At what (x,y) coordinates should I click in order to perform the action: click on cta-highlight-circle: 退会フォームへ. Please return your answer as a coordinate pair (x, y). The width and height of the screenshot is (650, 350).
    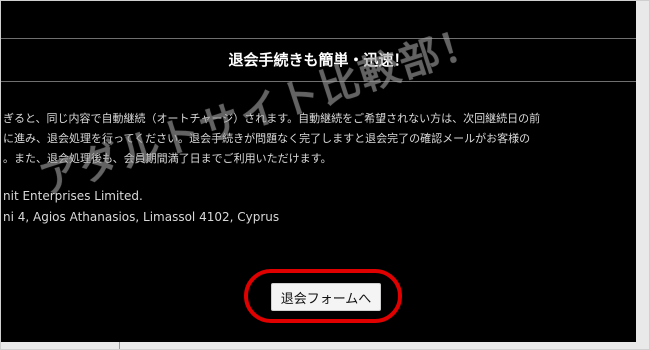
    Looking at the image, I should click on (323, 296).